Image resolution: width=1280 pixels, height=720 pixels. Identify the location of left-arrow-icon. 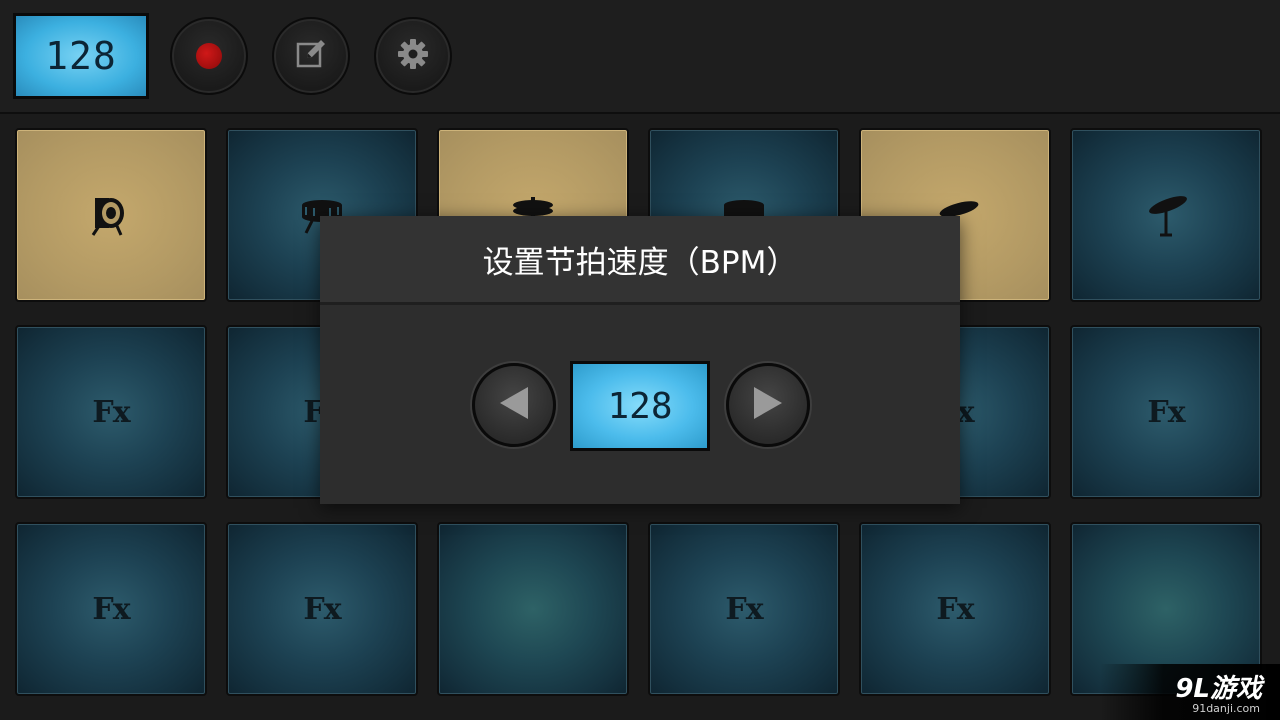
(514, 405).